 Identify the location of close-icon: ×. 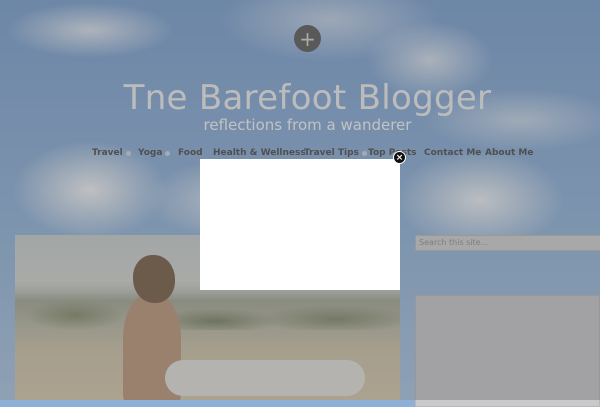
(399, 158).